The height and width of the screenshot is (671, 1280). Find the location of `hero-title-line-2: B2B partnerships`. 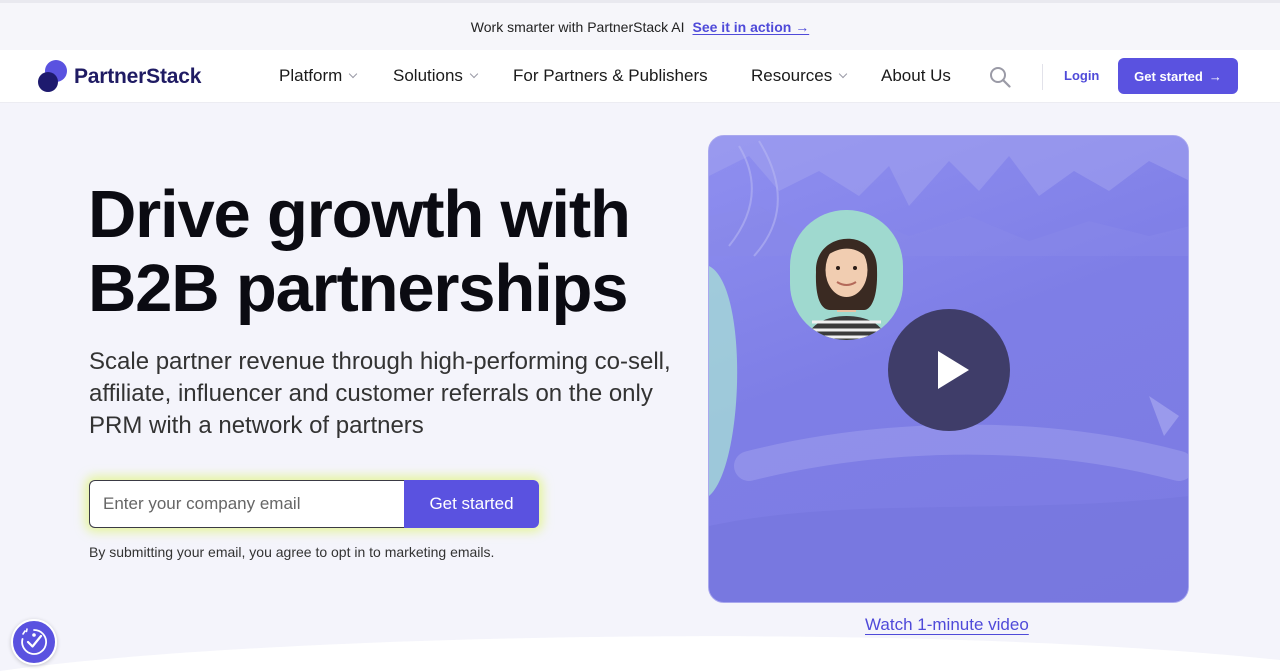

hero-title-line-2: B2B partnerships is located at coordinates (358, 288).